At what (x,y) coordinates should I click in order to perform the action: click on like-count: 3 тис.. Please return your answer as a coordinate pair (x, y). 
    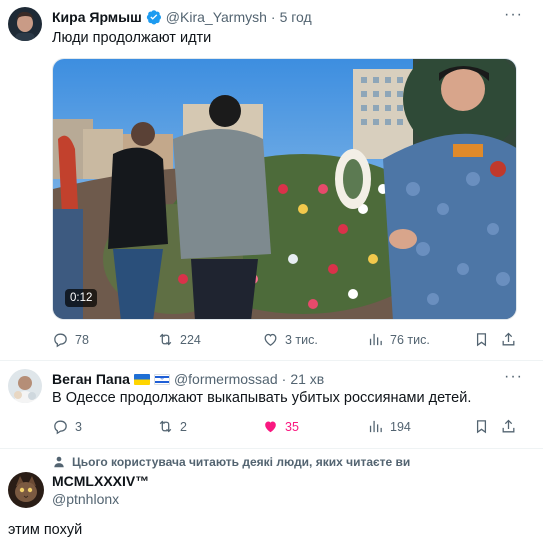
    Looking at the image, I should click on (301, 339).